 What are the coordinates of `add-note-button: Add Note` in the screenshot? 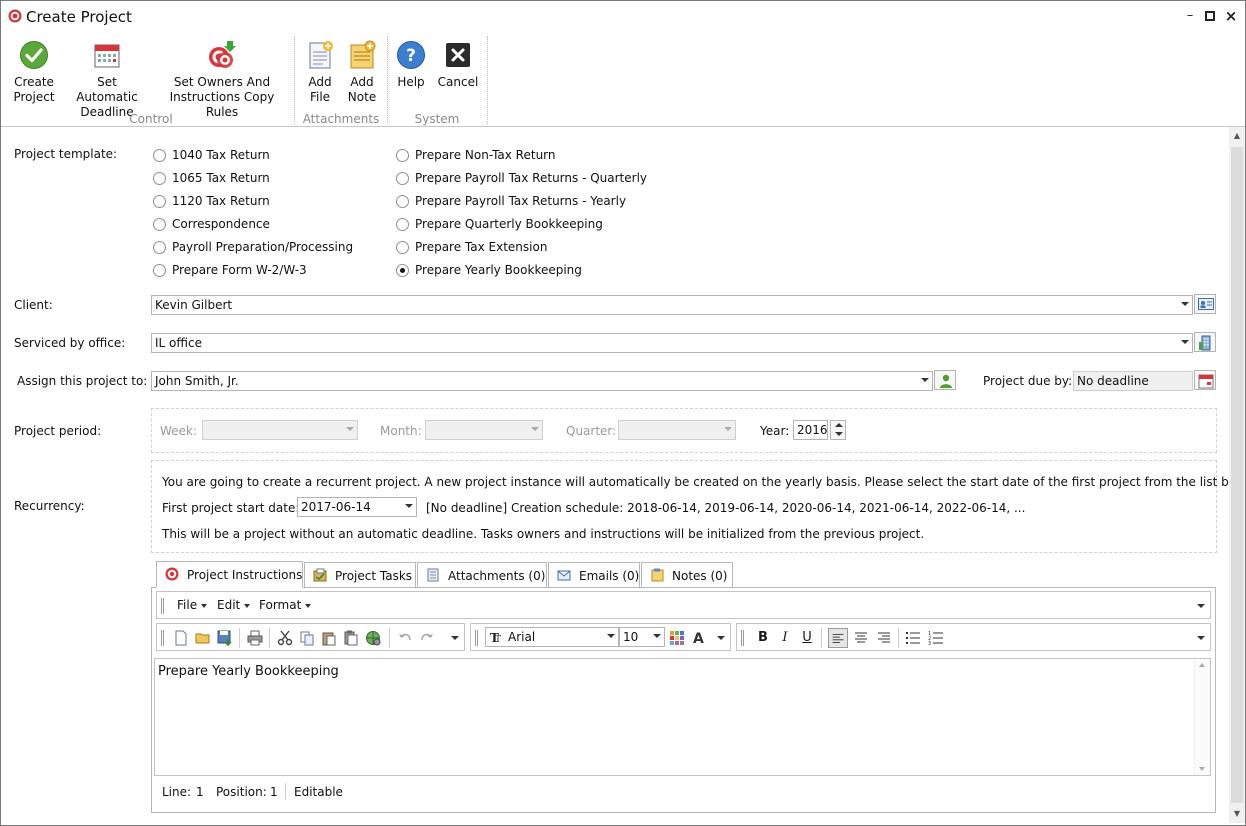 It's located at (362, 70).